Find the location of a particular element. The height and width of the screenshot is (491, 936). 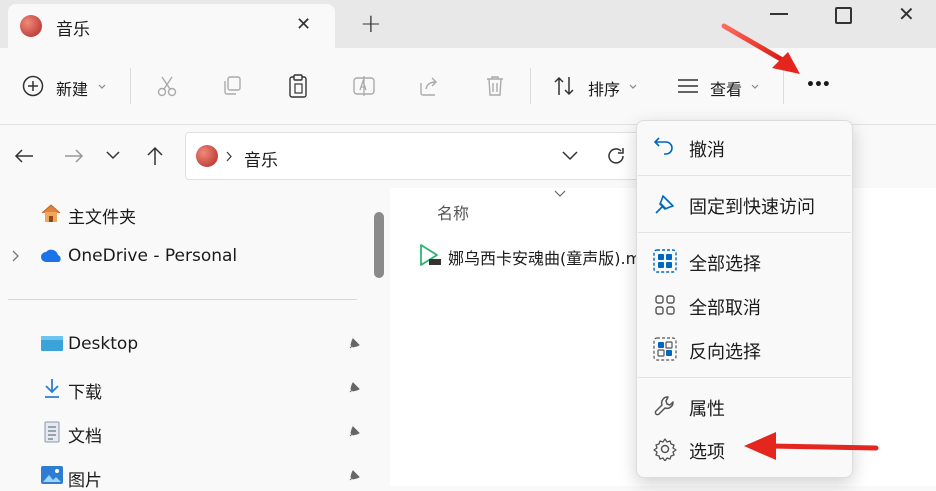

select-none-icon is located at coordinates (665, 305).